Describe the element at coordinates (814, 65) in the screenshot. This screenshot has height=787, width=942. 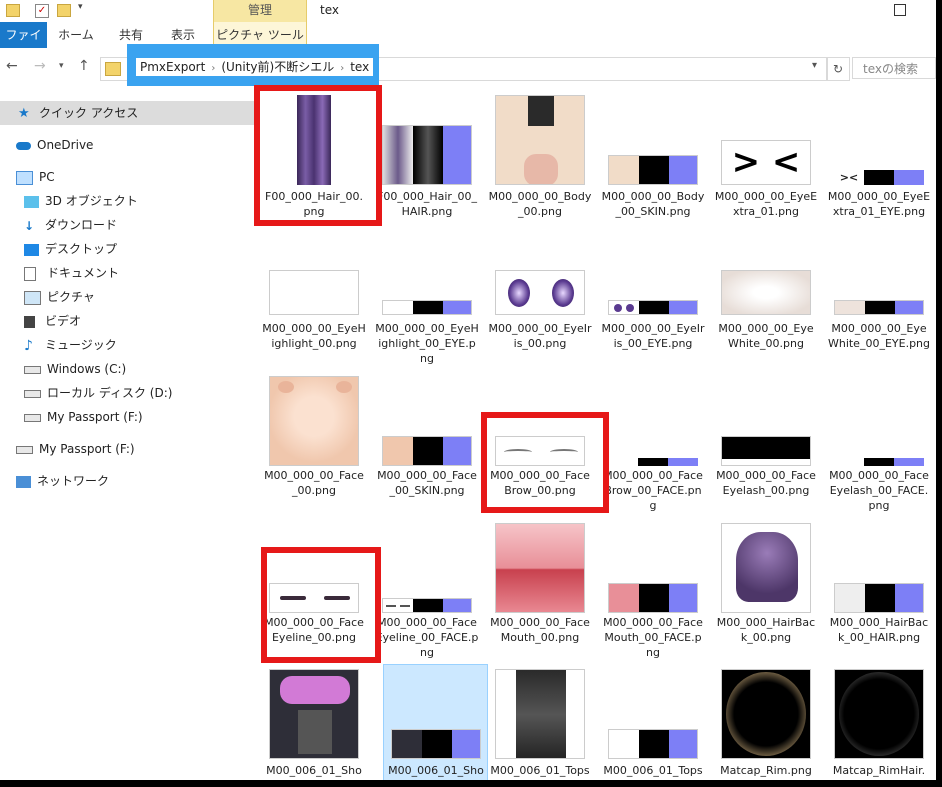
I see `address-dropdown-icon: ▾` at that location.